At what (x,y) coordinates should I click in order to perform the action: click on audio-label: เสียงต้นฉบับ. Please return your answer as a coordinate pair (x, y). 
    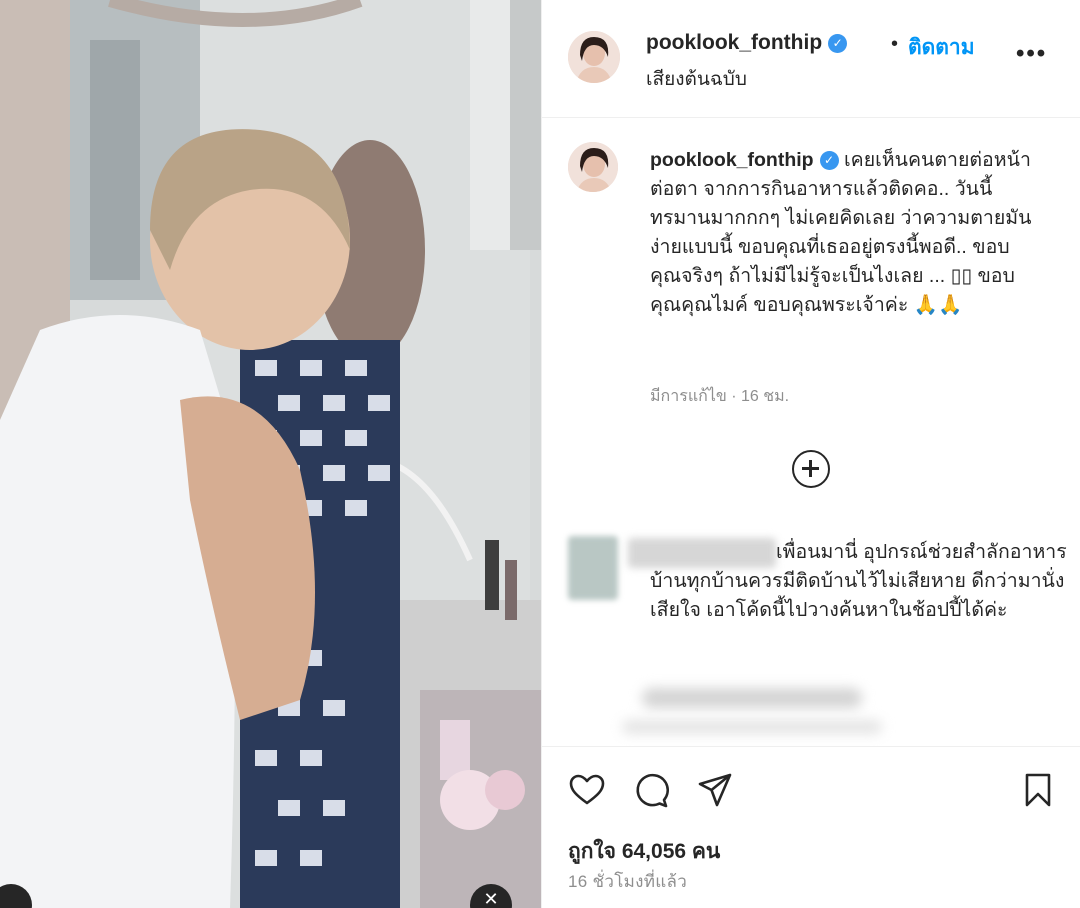
    Looking at the image, I should click on (696, 79).